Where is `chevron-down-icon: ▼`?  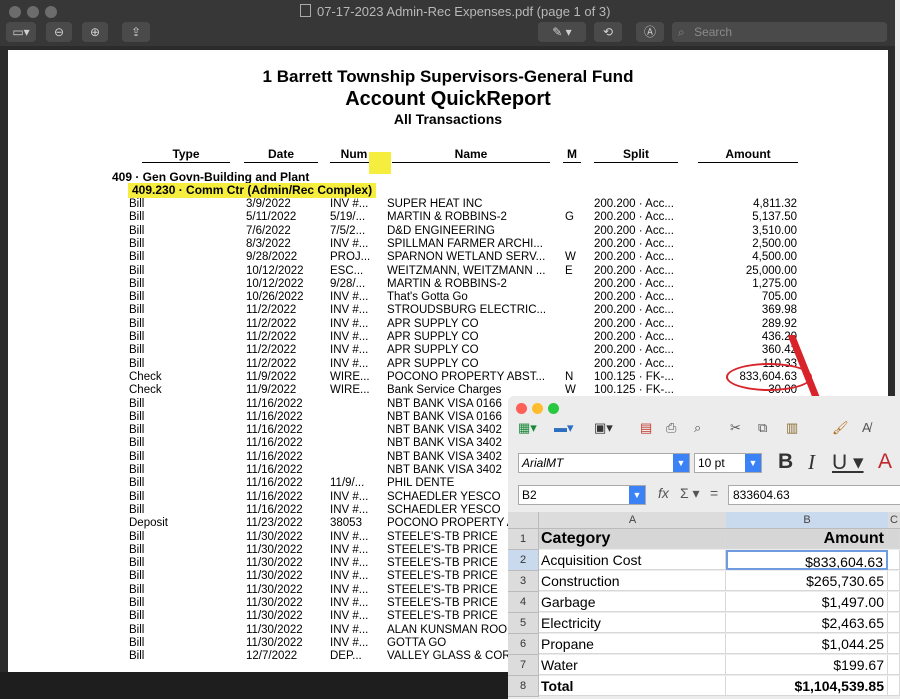 chevron-down-icon: ▼ is located at coordinates (753, 463).